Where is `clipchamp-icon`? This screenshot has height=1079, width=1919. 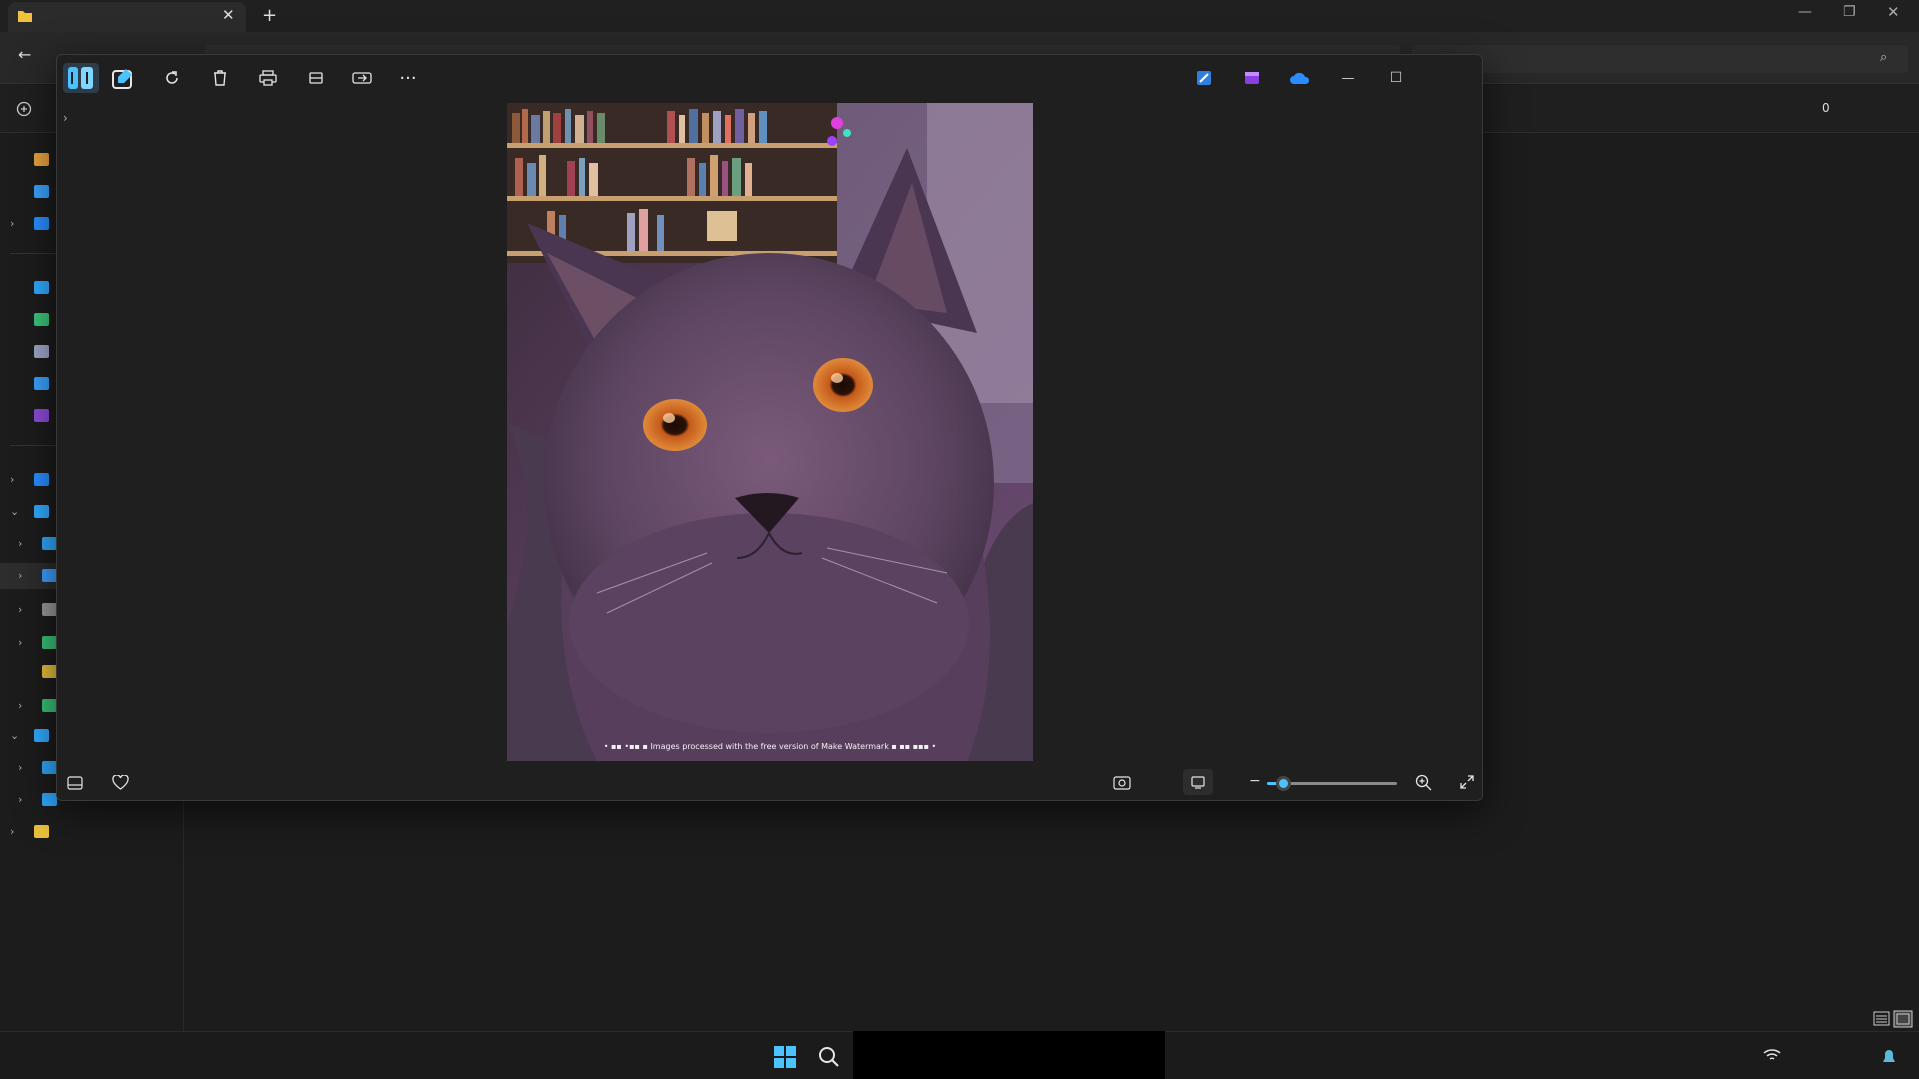
clipchamp-icon is located at coordinates (1204, 78).